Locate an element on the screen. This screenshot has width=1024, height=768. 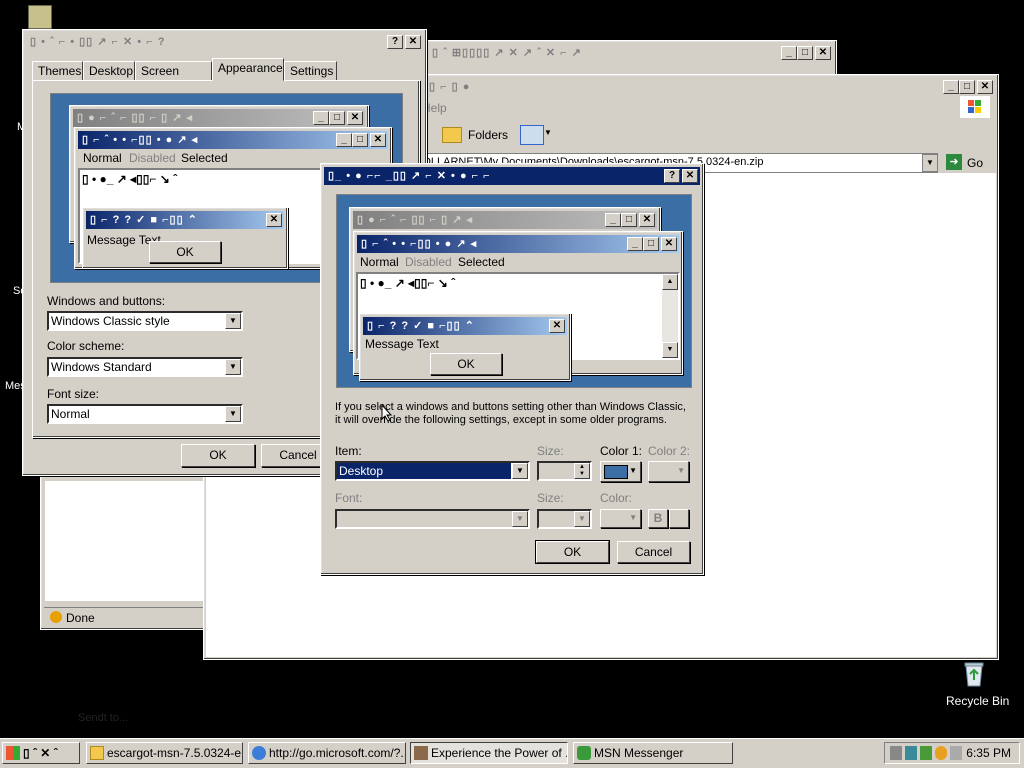
font-size-select: Normal ▼ is located at coordinates (145, 414).